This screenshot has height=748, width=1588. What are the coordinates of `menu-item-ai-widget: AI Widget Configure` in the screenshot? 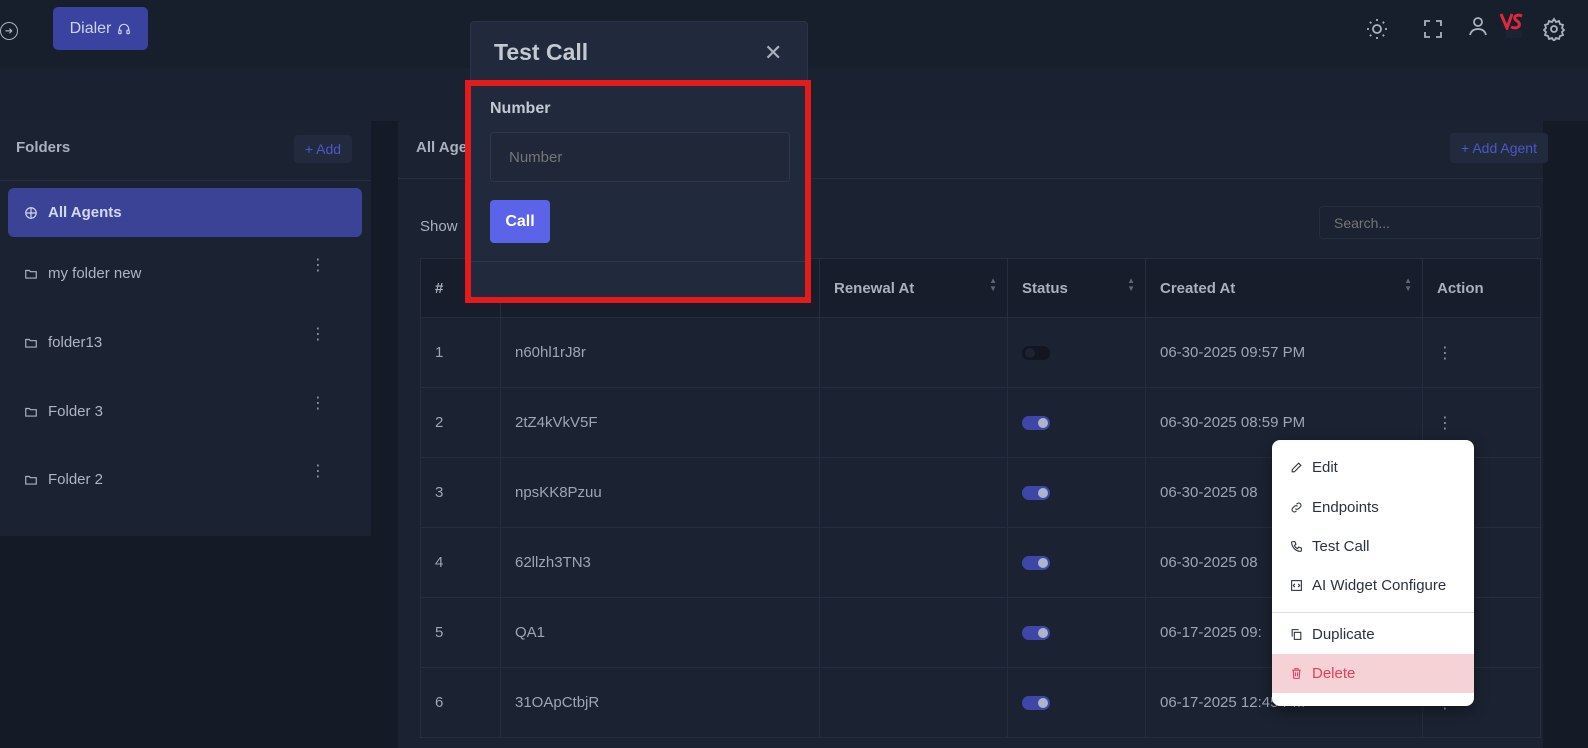 It's located at (1373, 585).